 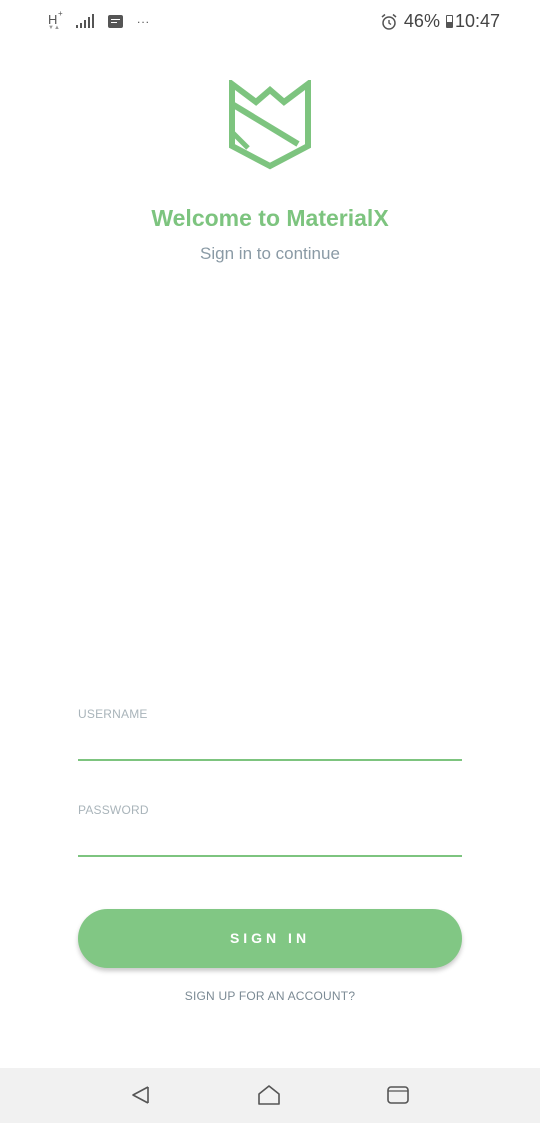 What do you see at coordinates (270, 253) in the screenshot?
I see `welcome-subtitle: Sign in to continue` at bounding box center [270, 253].